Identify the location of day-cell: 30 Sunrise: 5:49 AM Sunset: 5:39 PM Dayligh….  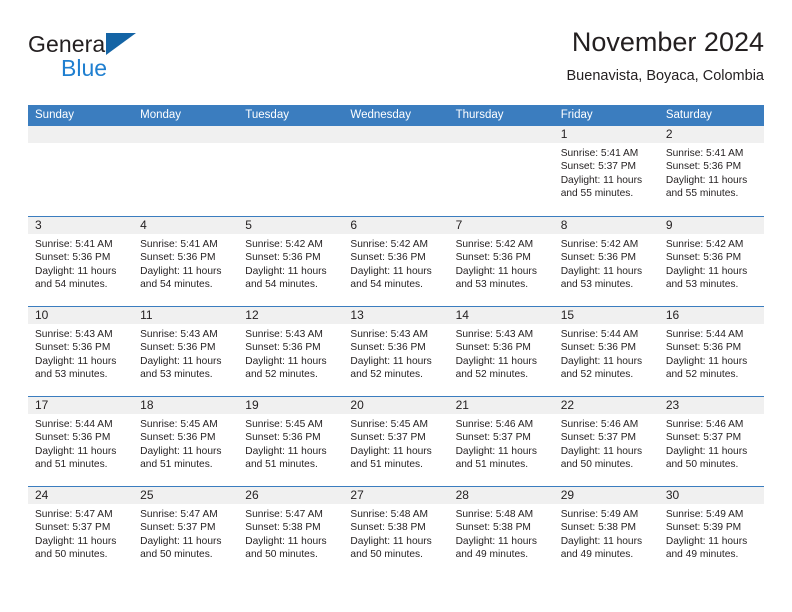
(711, 531).